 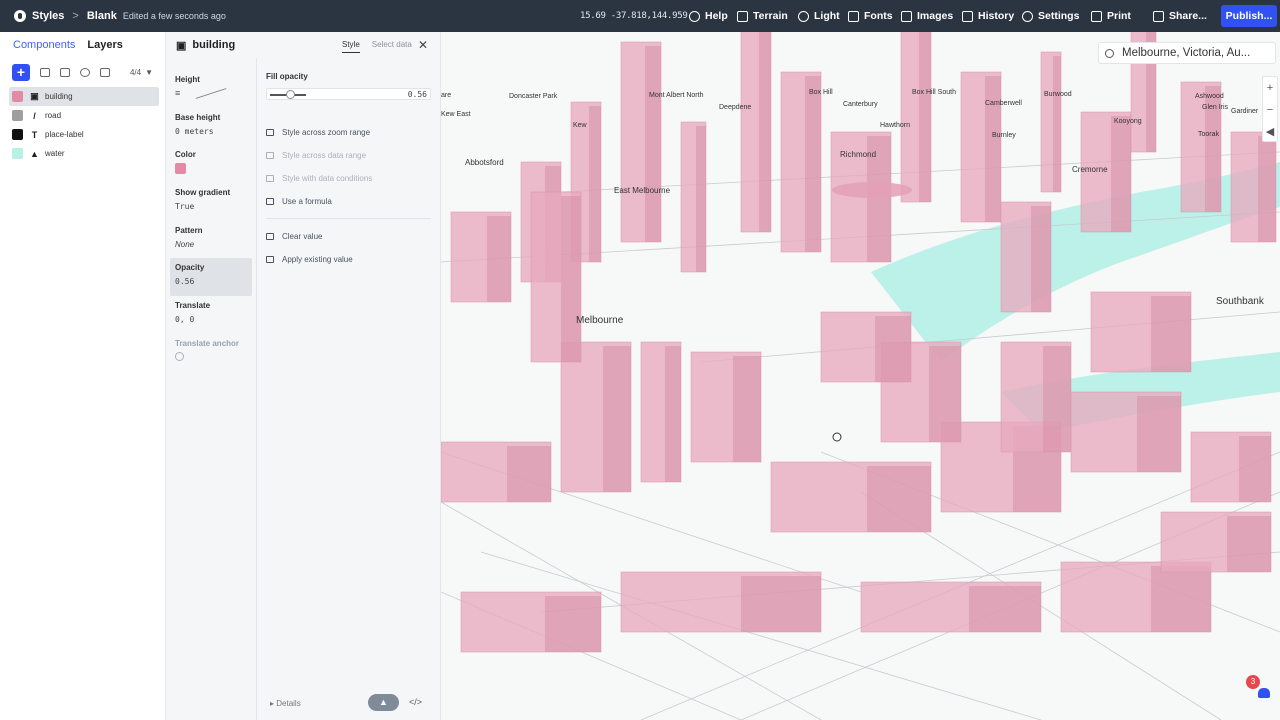 I want to click on tab-components: Components, so click(x=44, y=45).